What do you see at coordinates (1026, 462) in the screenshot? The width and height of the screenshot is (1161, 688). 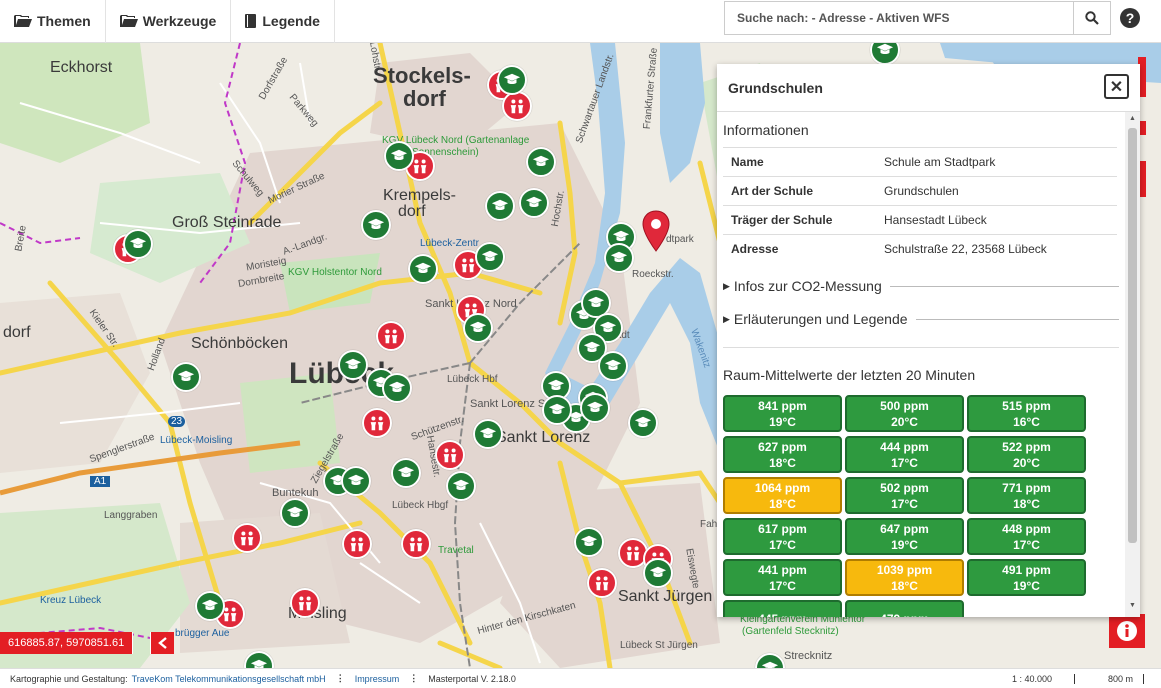 I see `temperature-value: 20°C` at bounding box center [1026, 462].